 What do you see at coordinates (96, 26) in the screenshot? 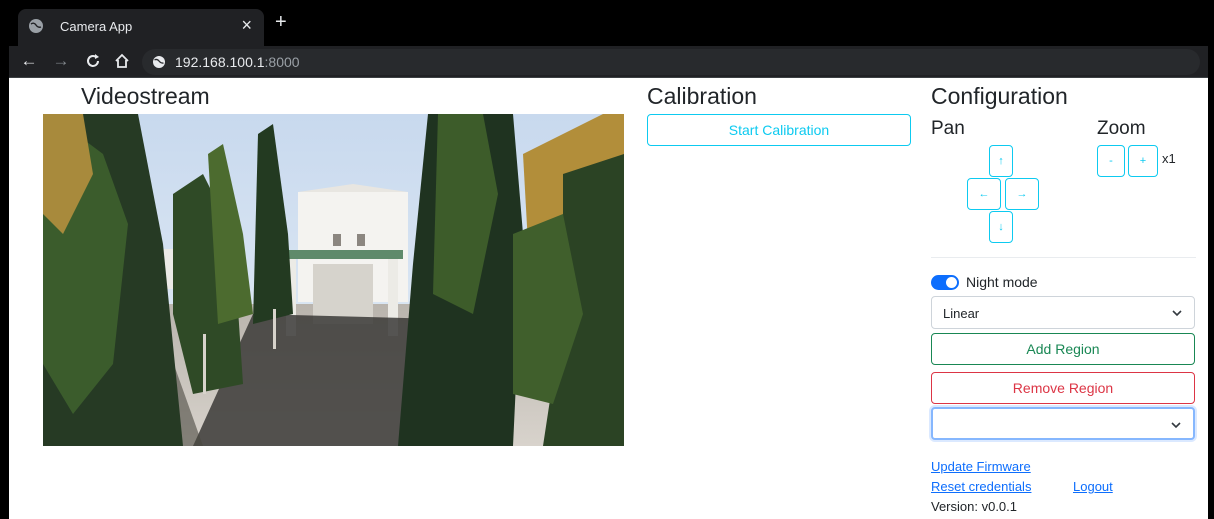
I see `tab-title: Camera App` at bounding box center [96, 26].